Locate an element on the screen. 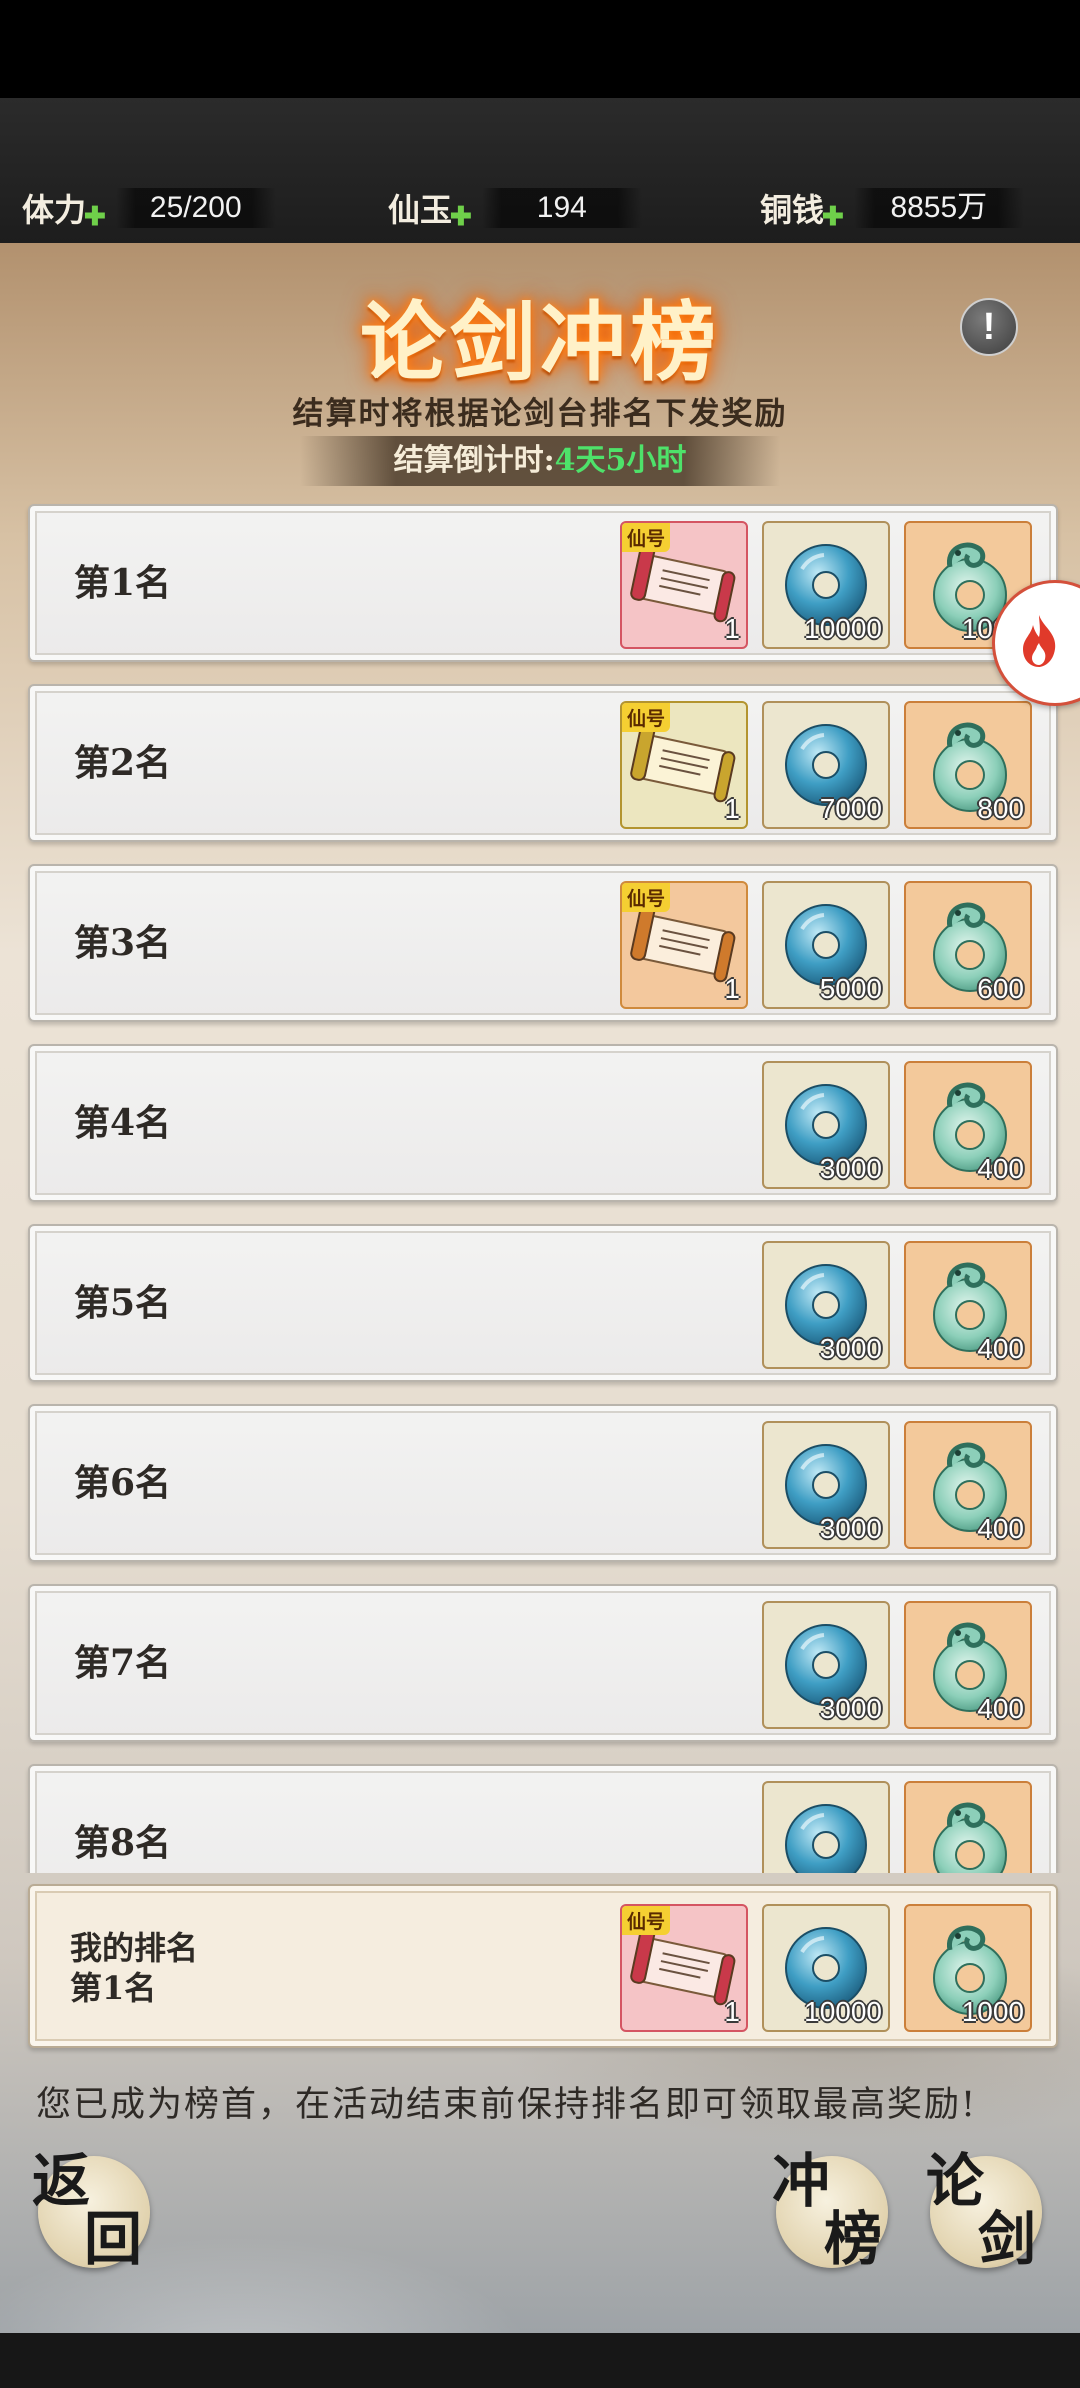 Image resolution: width=1080 pixels, height=2388 pixels. stamina-label: 体力 is located at coordinates (54, 210).